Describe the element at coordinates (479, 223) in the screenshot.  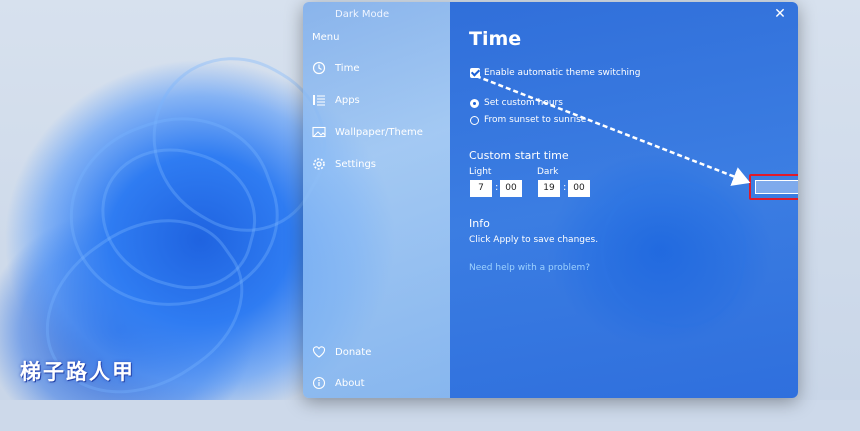
I see `info-title: Info` at that location.